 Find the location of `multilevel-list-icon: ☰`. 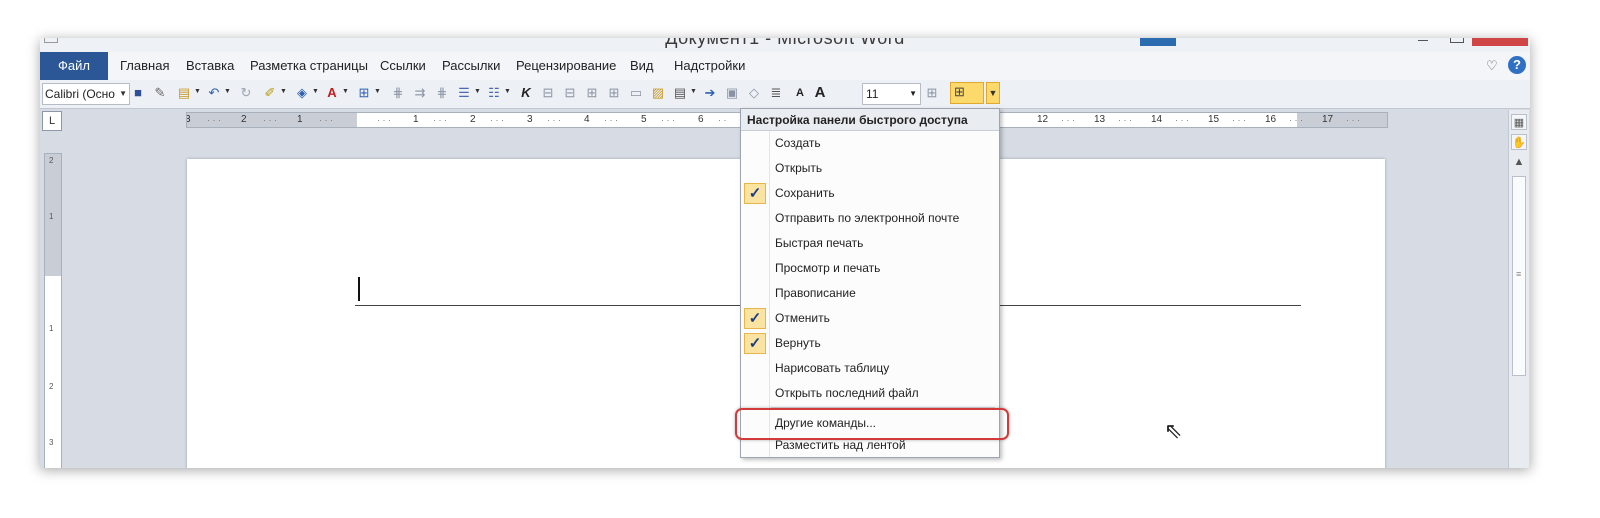

multilevel-list-icon: ☰ is located at coordinates (464, 93).